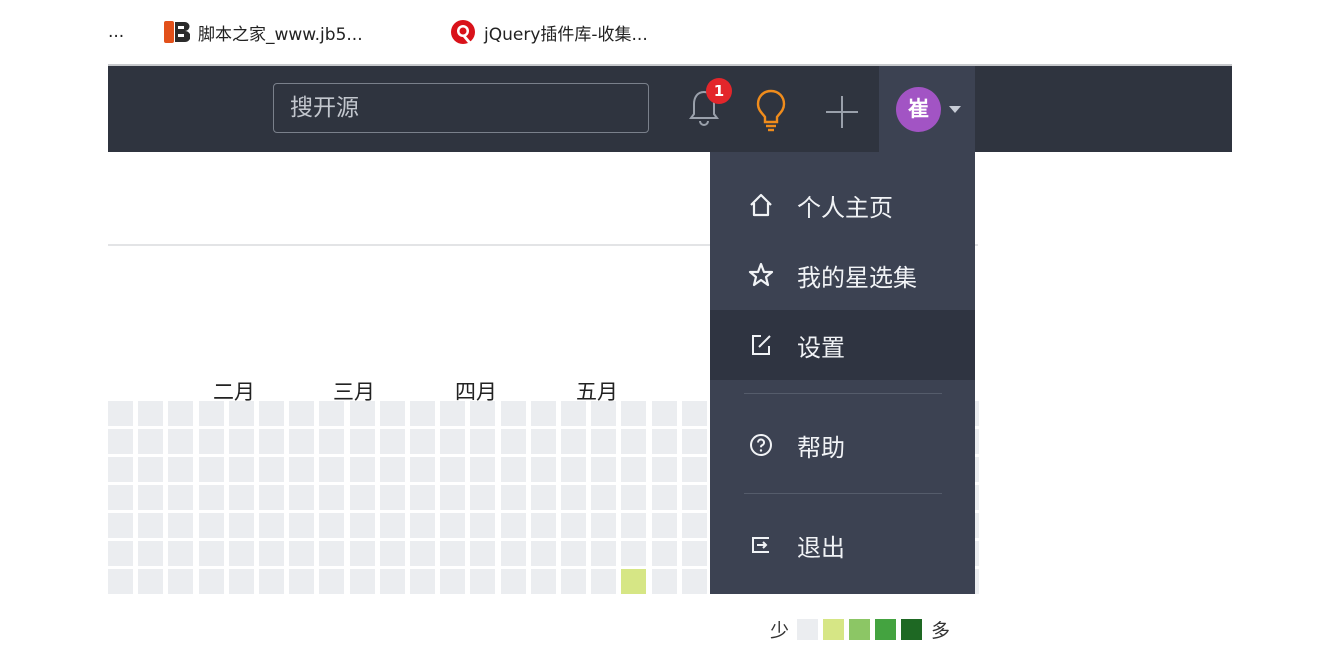  I want to click on user-dropdown-menu: 个人主页 我的星选集 设置 帮助 退出, so click(842, 373).